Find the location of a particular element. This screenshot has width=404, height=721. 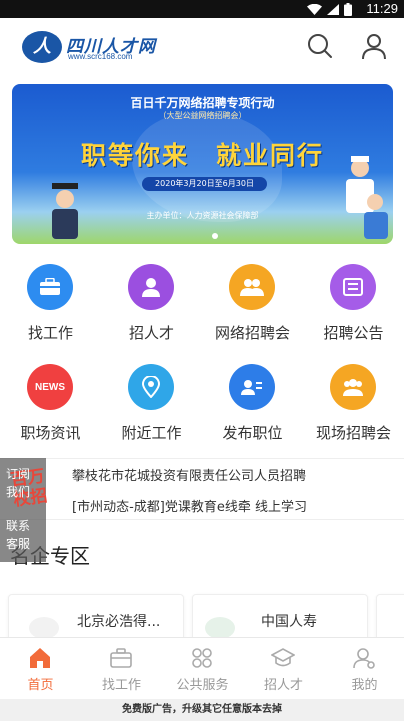

company-cards: 北京必浩得... 中国人寿 is located at coordinates (202, 616).